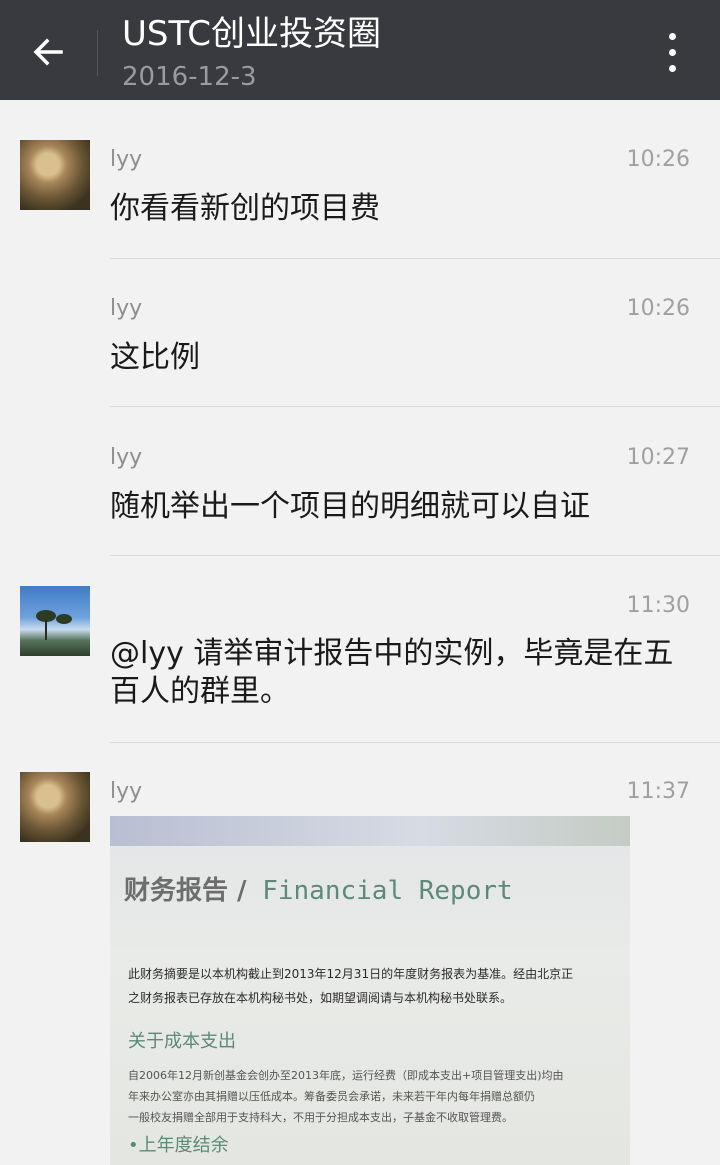  Describe the element at coordinates (155, 357) in the screenshot. I see `message-text: 这比例` at that location.